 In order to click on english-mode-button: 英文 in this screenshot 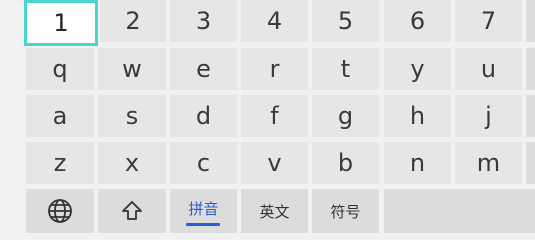, I will do `click(274, 211)`.